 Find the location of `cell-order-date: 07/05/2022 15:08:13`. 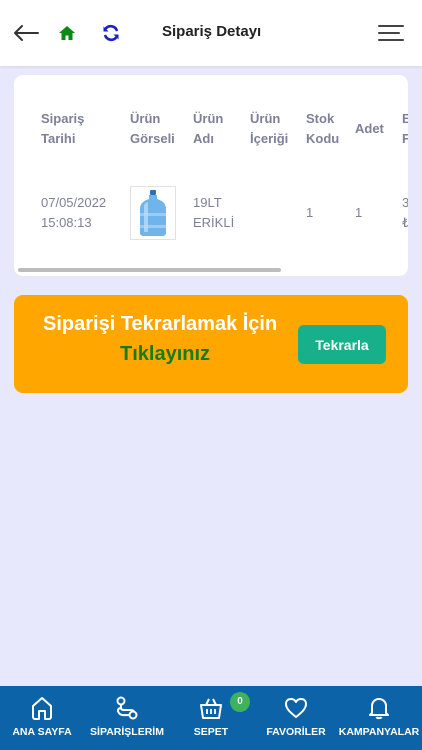

cell-order-date: 07/05/2022 15:08:13 is located at coordinates (74, 212).